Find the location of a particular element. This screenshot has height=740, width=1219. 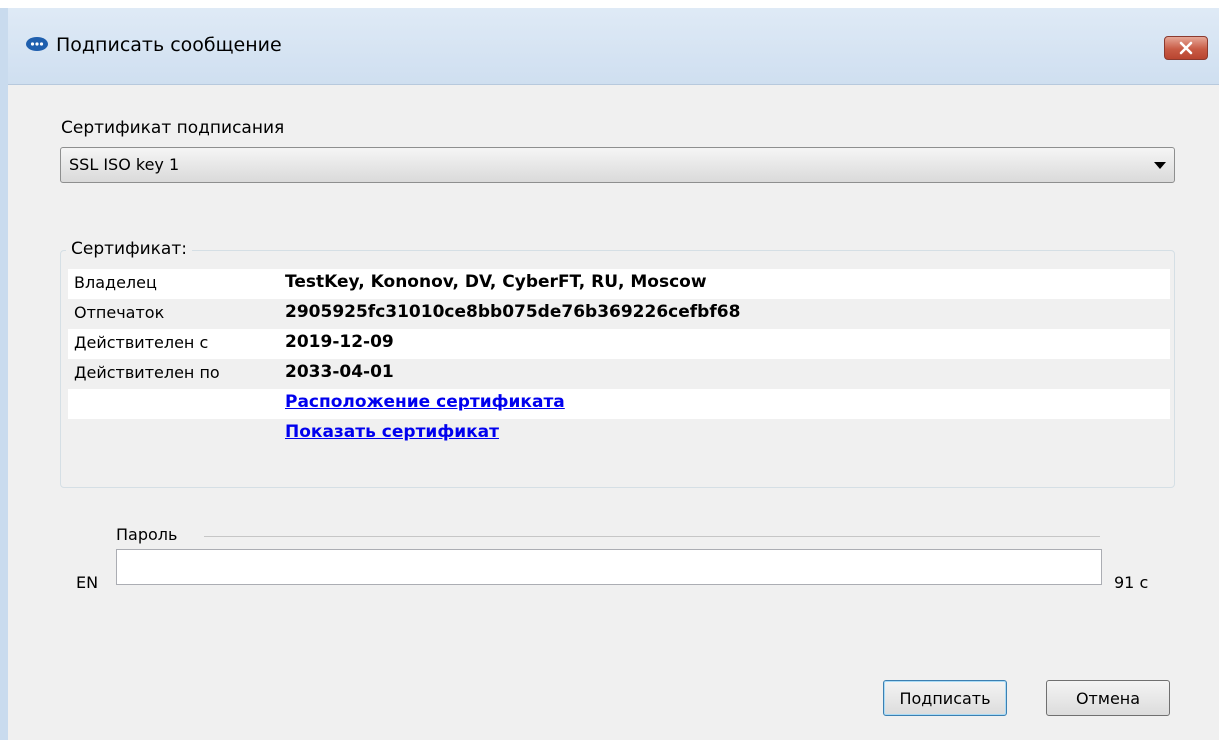

window-frame-top is located at coordinates (609, 4).